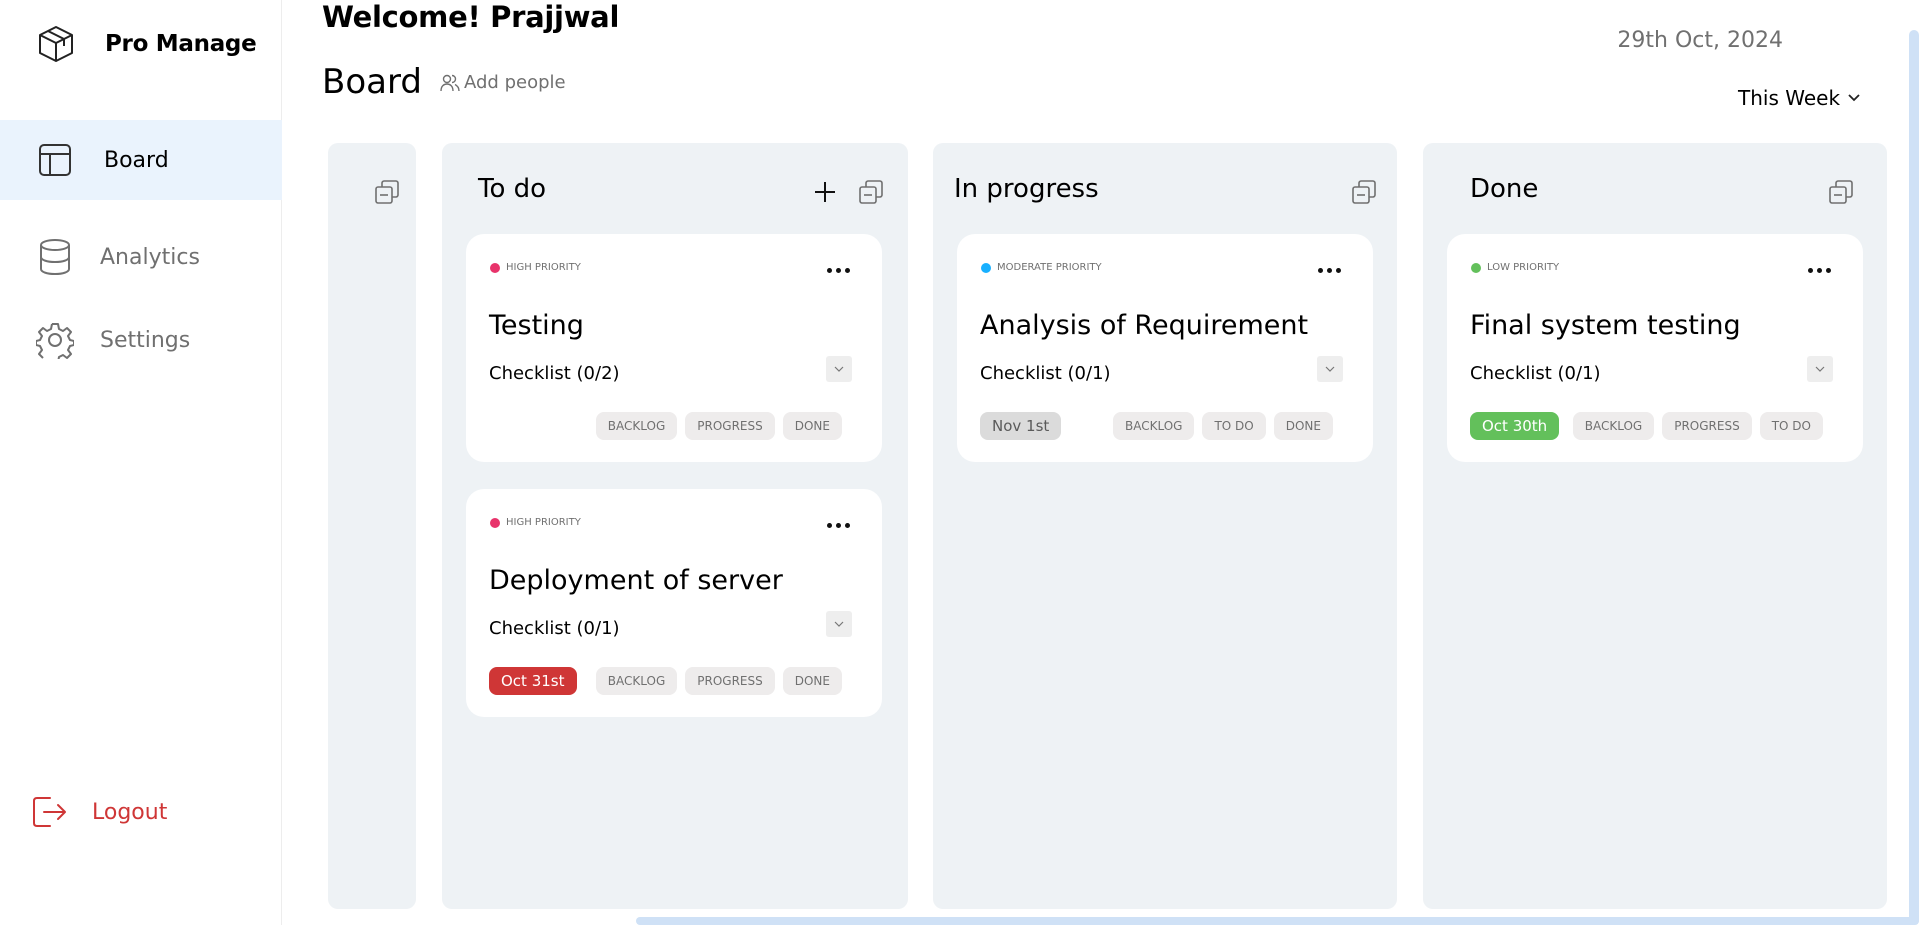 Image resolution: width=1919 pixels, height=925 pixels. What do you see at coordinates (1504, 189) in the screenshot?
I see `column-title: Done` at bounding box center [1504, 189].